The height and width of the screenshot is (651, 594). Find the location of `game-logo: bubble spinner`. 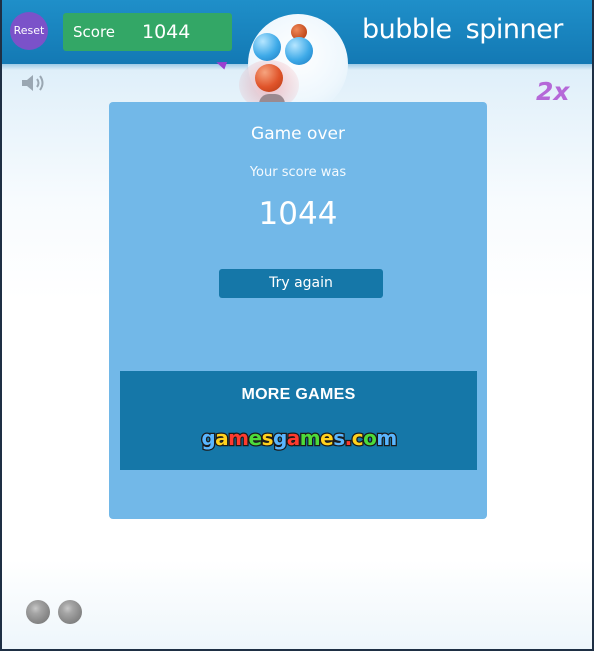

game-logo: bubble spinner is located at coordinates (469, 29).